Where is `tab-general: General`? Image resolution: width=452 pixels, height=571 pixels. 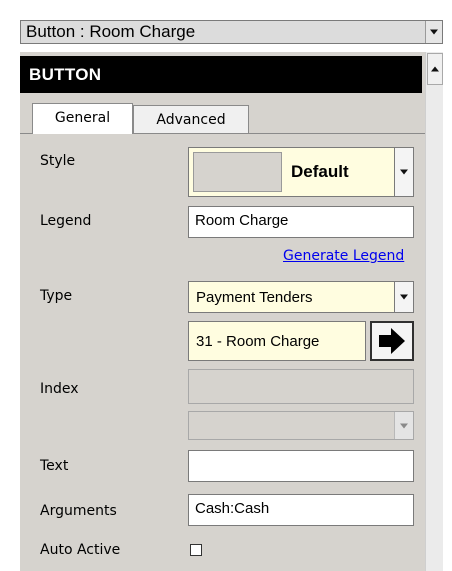
tab-general: General is located at coordinates (82, 118).